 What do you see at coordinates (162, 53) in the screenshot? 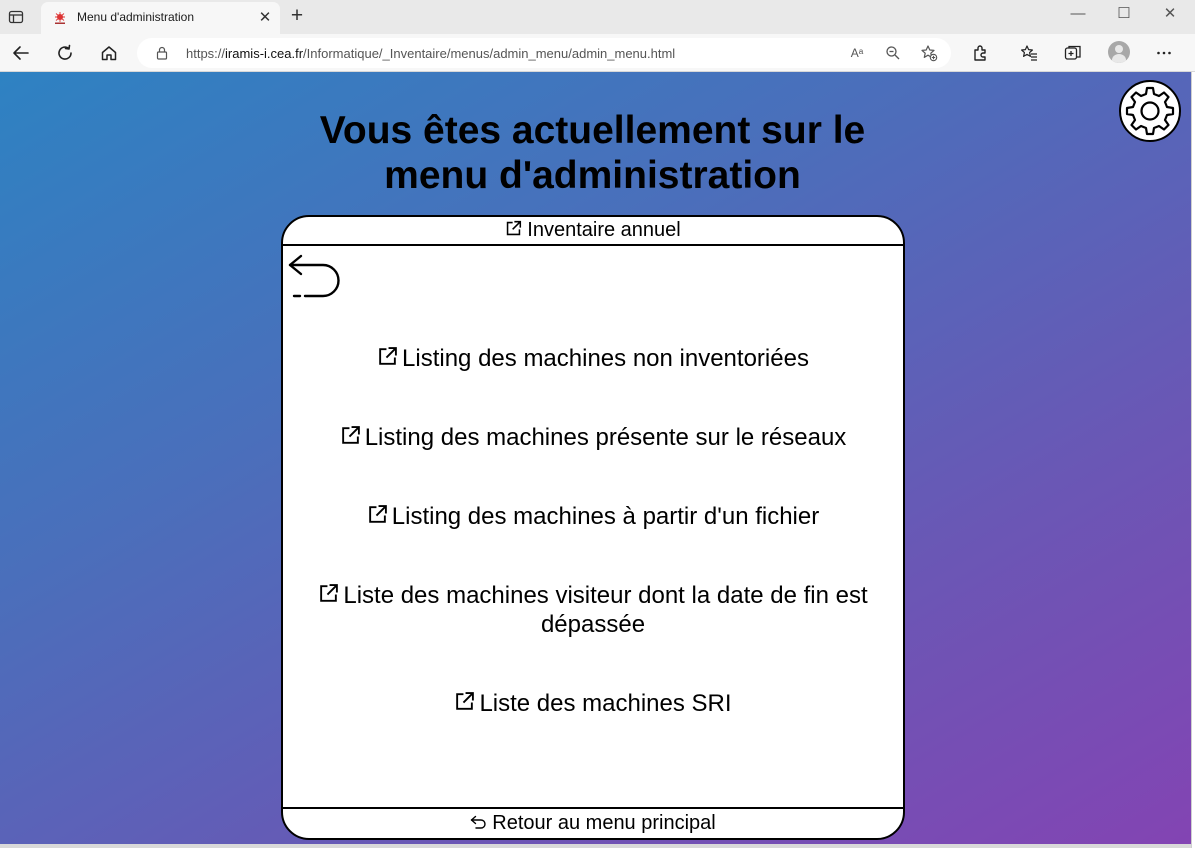
I see `lock-icon` at bounding box center [162, 53].